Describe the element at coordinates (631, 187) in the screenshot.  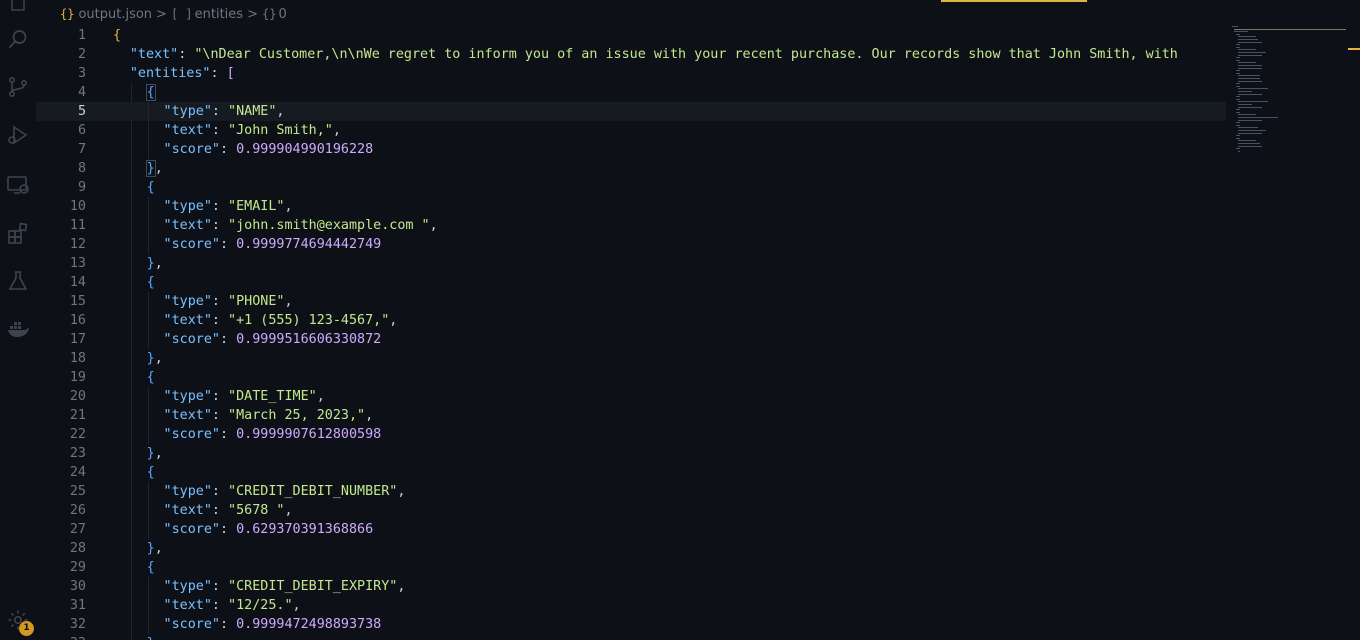
I see `code-line: 9{` at that location.